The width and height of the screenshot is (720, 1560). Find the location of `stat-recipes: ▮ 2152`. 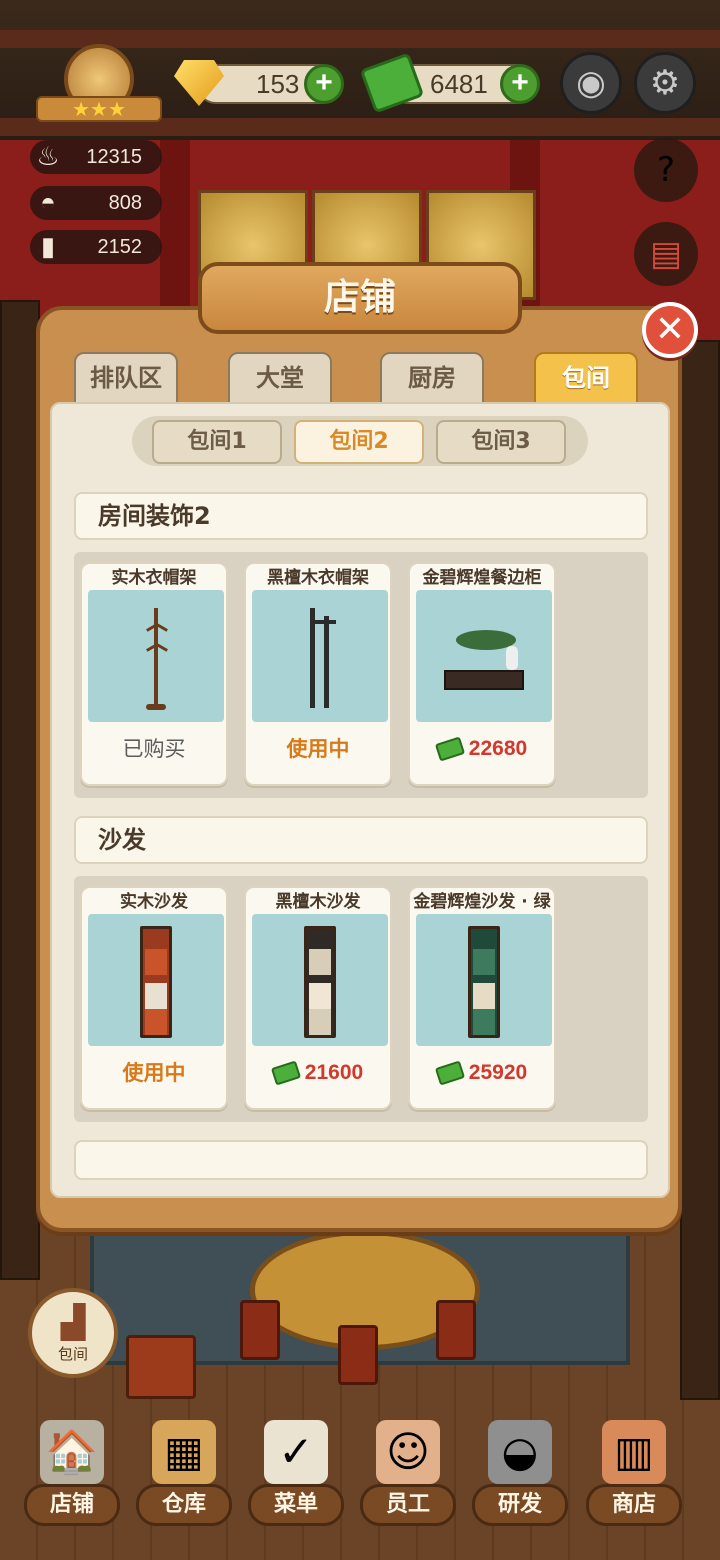

stat-recipes: ▮ 2152 is located at coordinates (96, 247).